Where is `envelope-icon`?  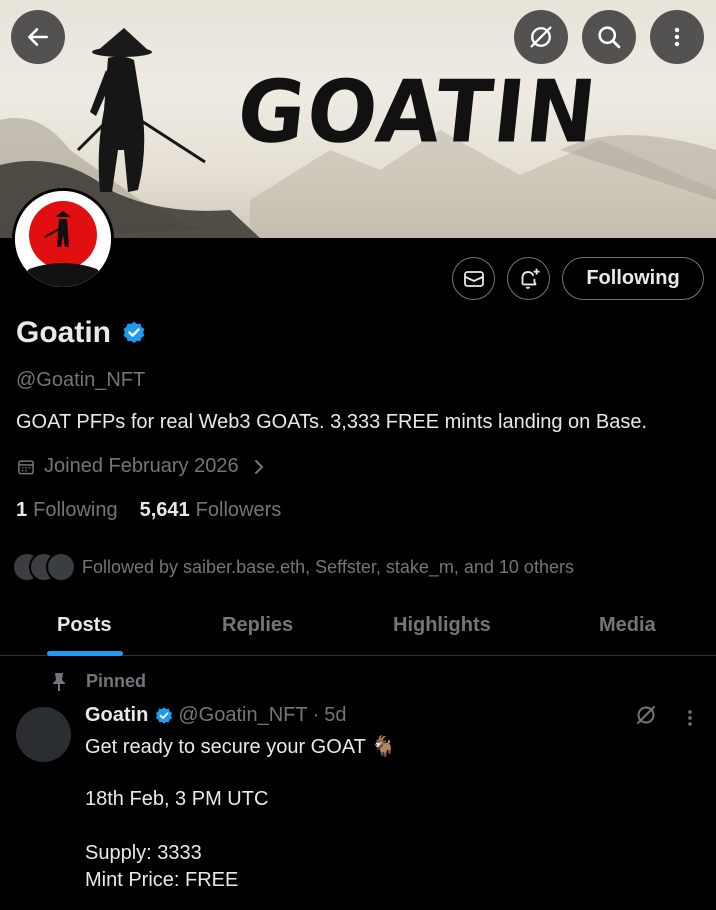 envelope-icon is located at coordinates (473, 278).